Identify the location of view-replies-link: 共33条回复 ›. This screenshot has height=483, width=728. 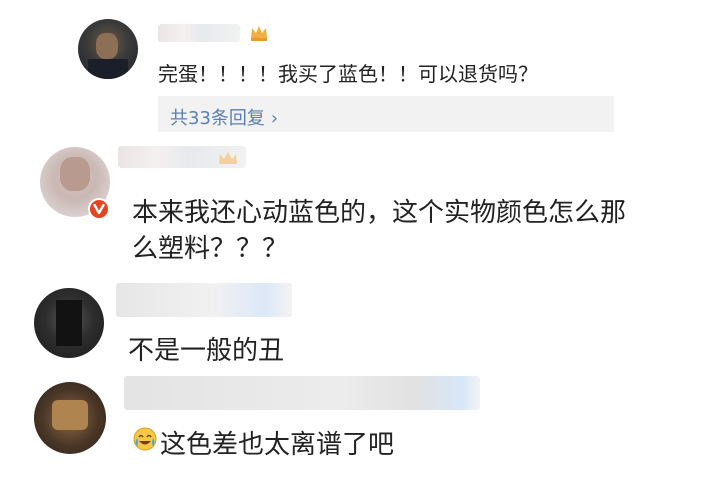
(224, 117).